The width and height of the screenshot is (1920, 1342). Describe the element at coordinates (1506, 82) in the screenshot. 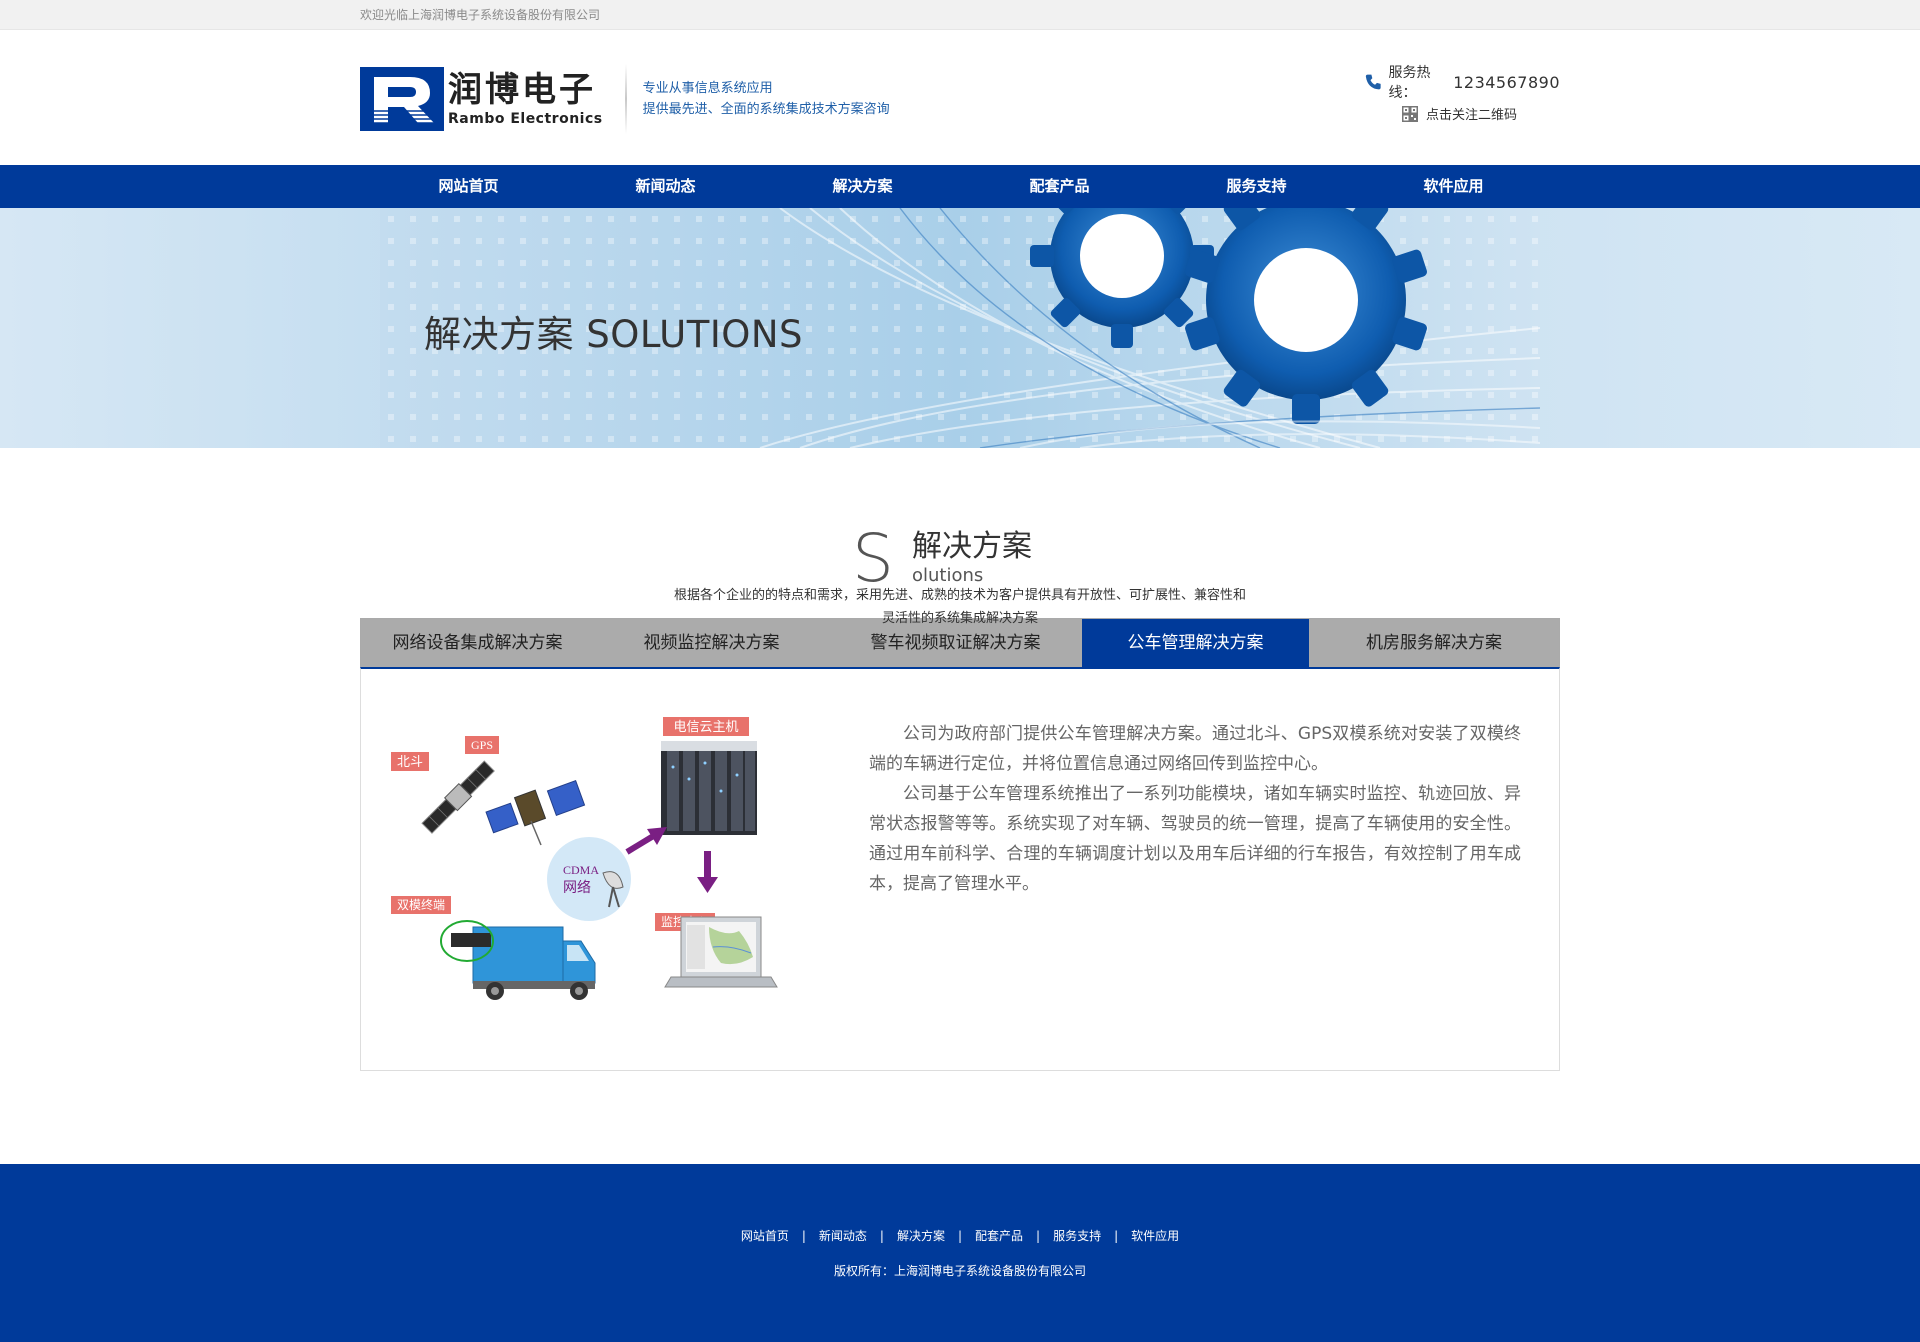

I see `hotline-number: 1234567890` at that location.